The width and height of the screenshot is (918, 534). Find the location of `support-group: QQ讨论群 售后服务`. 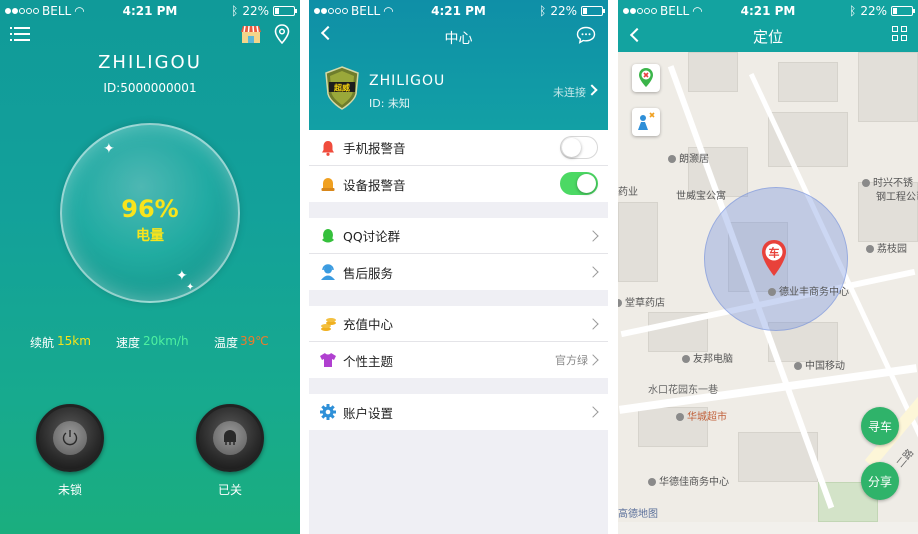

support-group: QQ讨论群 售后服务 is located at coordinates (458, 254).